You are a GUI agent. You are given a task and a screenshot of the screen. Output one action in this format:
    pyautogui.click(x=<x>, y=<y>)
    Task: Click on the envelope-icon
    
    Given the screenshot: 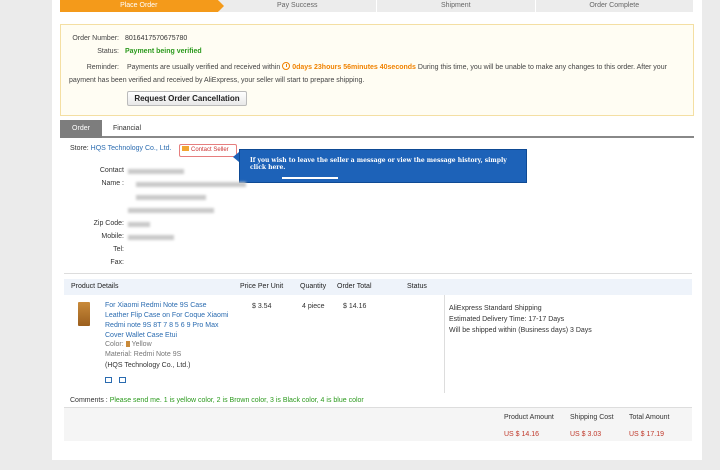 What is the action you would take?
    pyautogui.click(x=185, y=148)
    